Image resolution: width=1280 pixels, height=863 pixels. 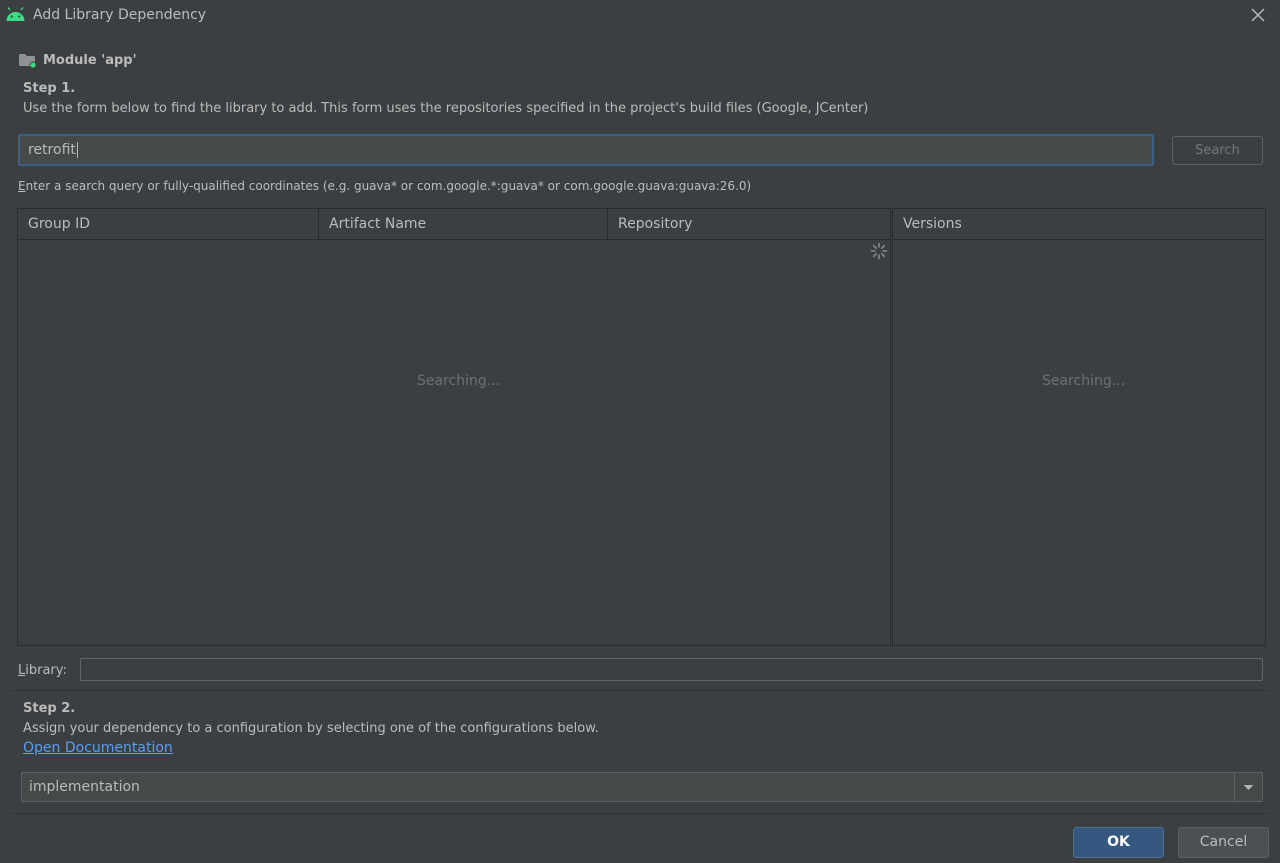 What do you see at coordinates (49, 708) in the screenshot?
I see `step2-title: Step 2.` at bounding box center [49, 708].